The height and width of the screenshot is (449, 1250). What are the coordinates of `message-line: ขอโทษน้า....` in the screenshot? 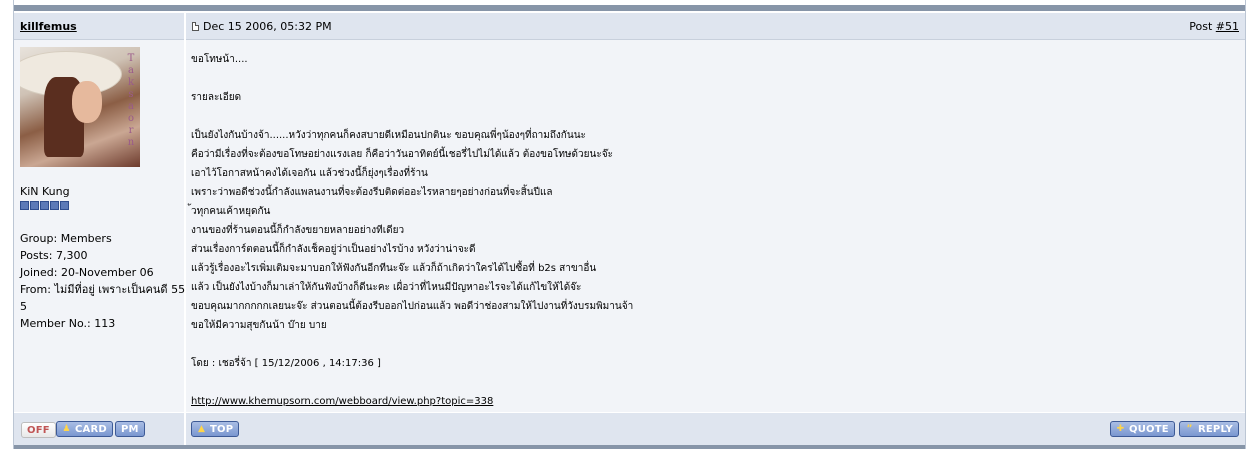 It's located at (219, 59).